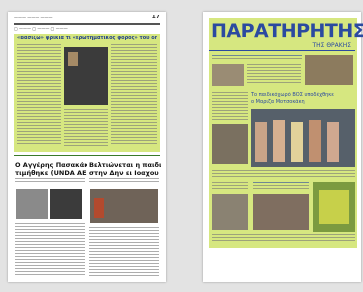 Image resolution: width=363 pixels, height=292 pixels. Describe the element at coordinates (124, 173) in the screenshot. I see `article2-subtitle: στην Δην ει Ιοαχου` at that location.